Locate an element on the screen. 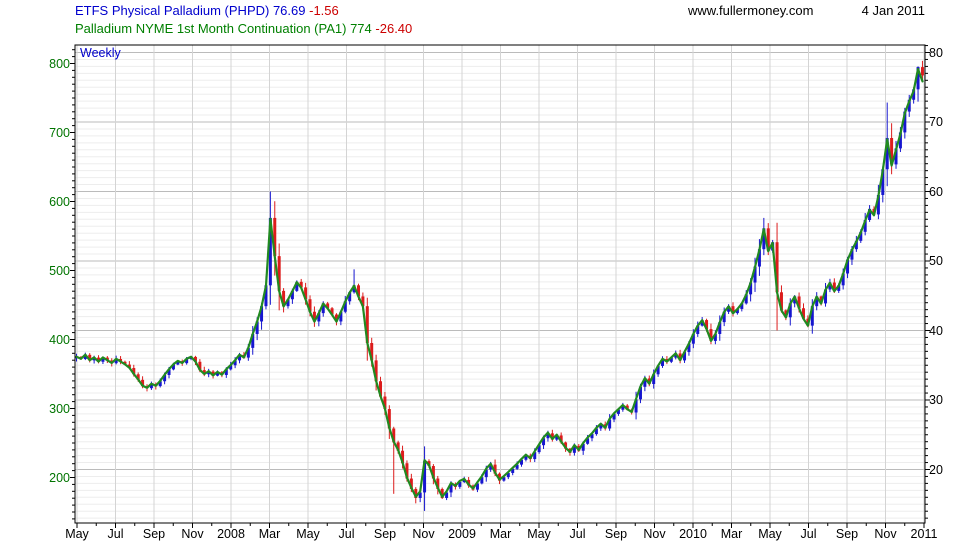  candle-body is located at coordinates (922, 71).